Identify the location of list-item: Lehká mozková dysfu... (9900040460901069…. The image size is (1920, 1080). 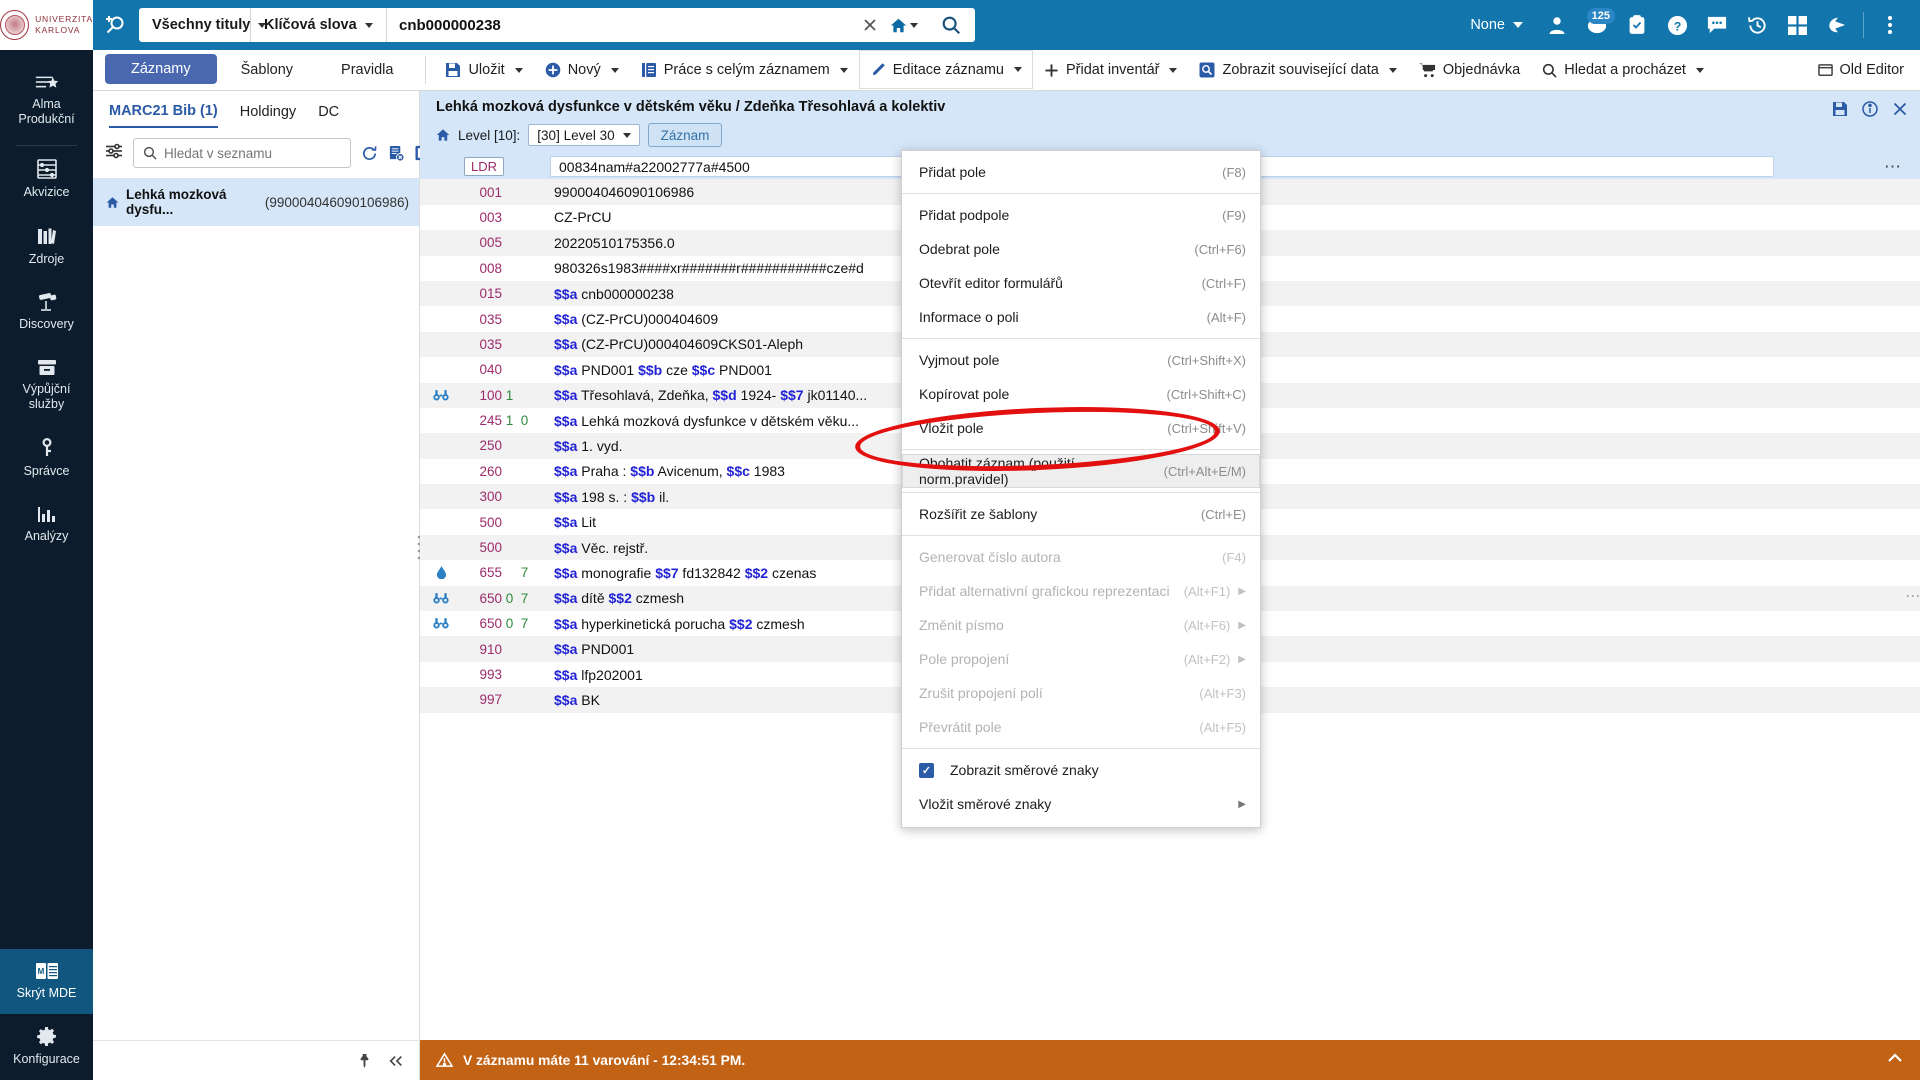
(256, 202).